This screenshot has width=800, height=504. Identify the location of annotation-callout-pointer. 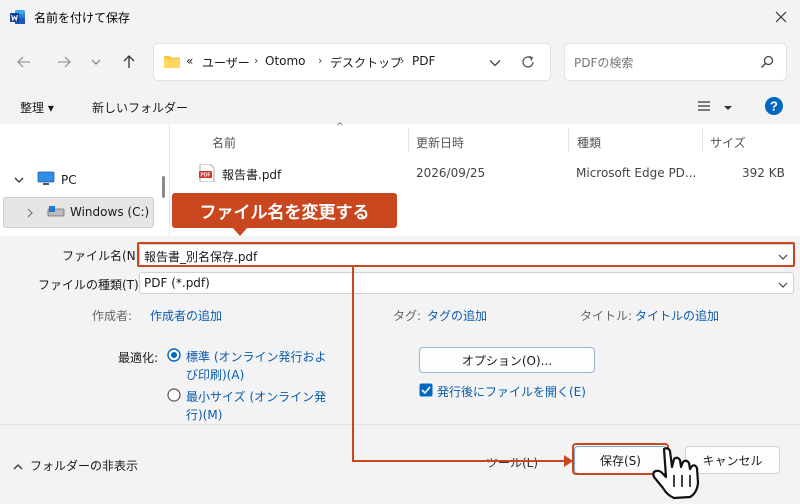
(240, 231).